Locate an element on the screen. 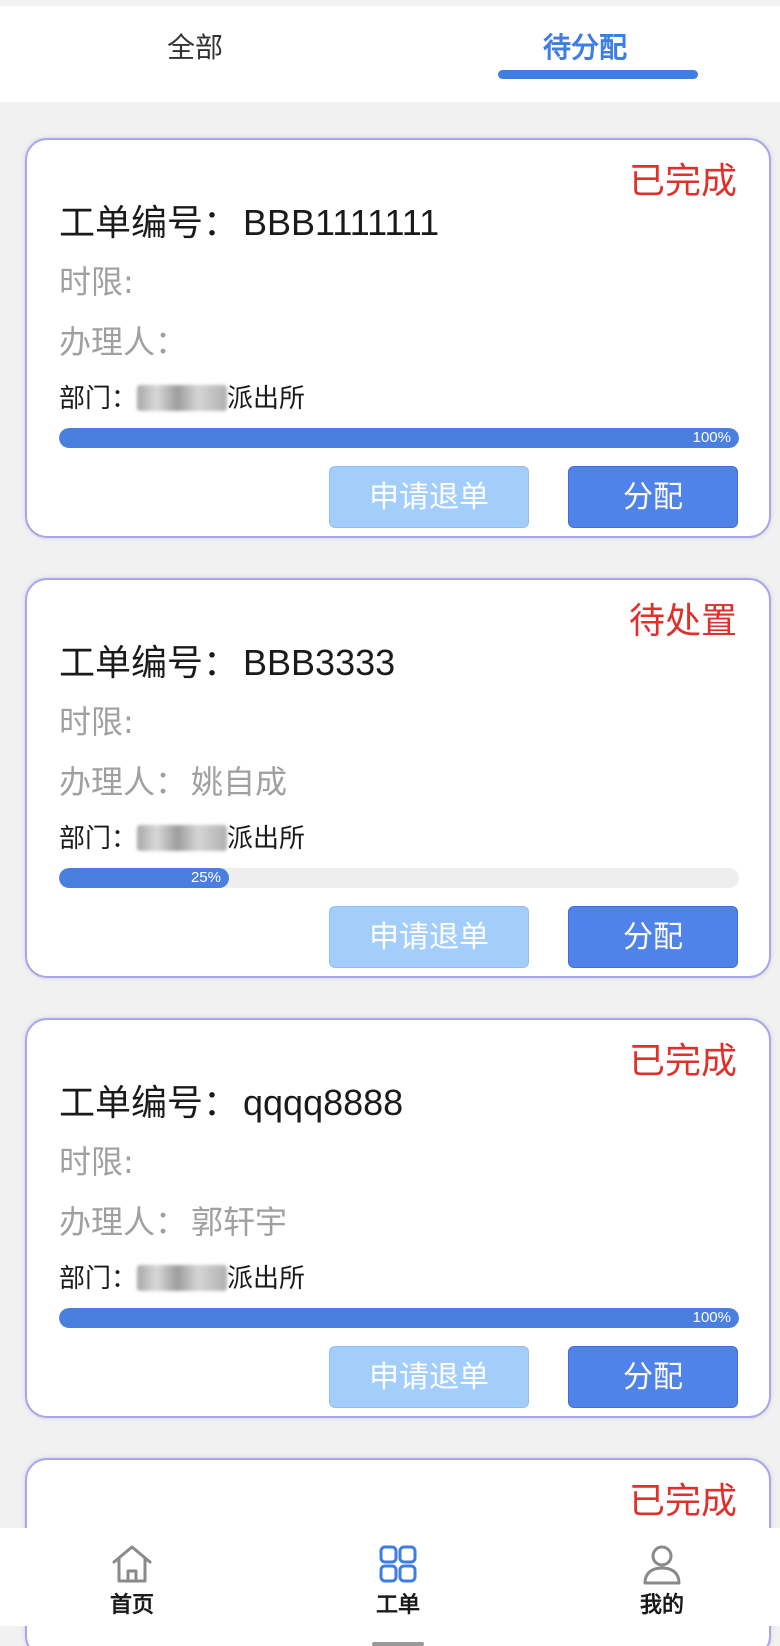  handler-row: 办理人： is located at coordinates (125, 342).